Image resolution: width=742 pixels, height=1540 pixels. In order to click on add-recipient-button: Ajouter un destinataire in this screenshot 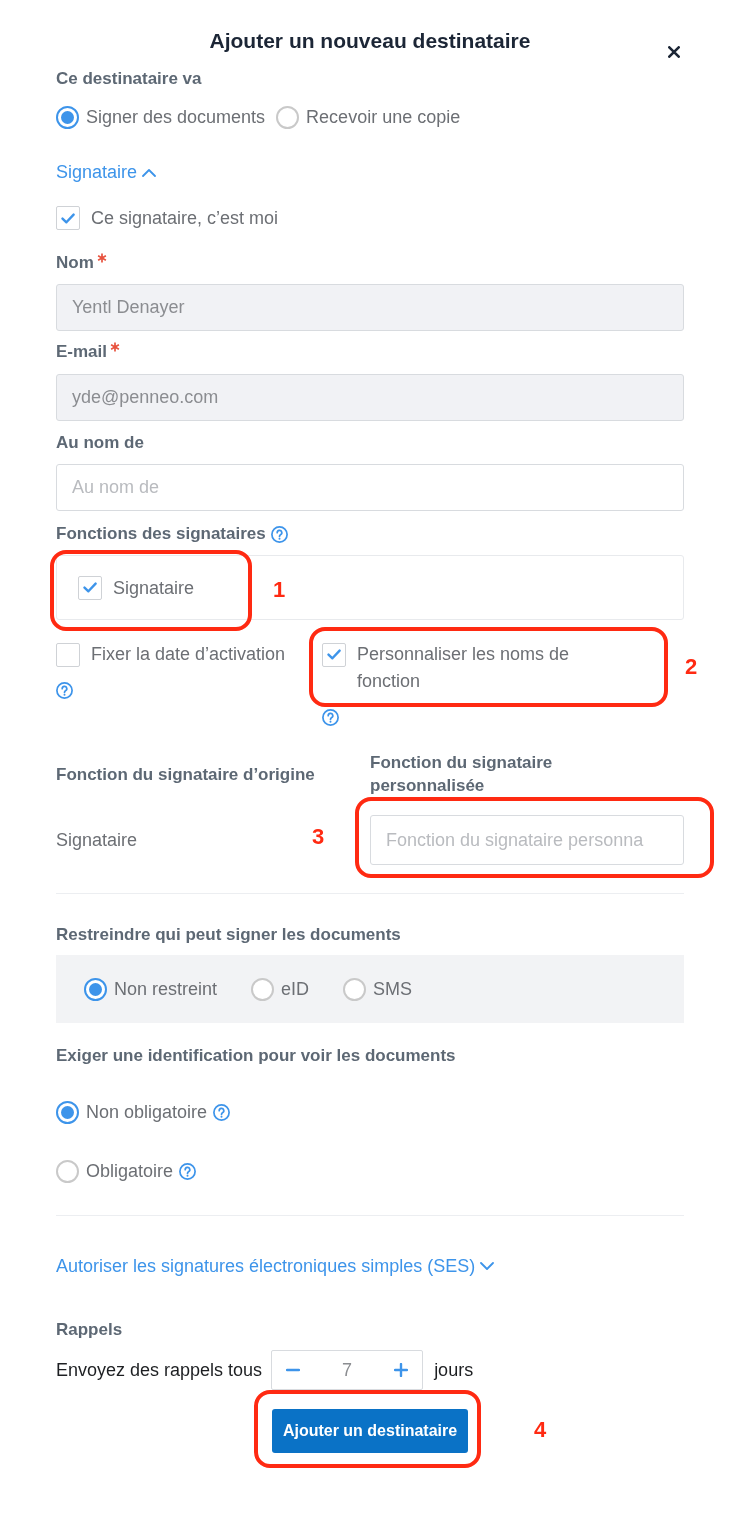, I will do `click(370, 1431)`.